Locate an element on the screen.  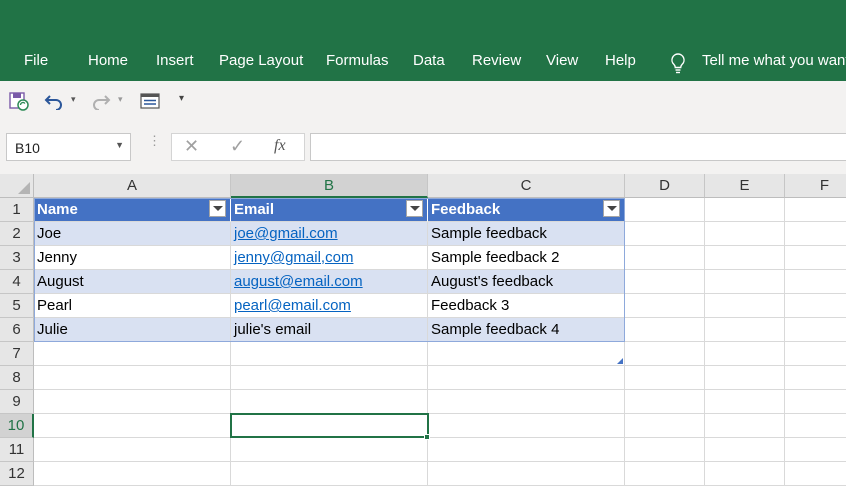
row-header-9: 9 is located at coordinates (17, 402).